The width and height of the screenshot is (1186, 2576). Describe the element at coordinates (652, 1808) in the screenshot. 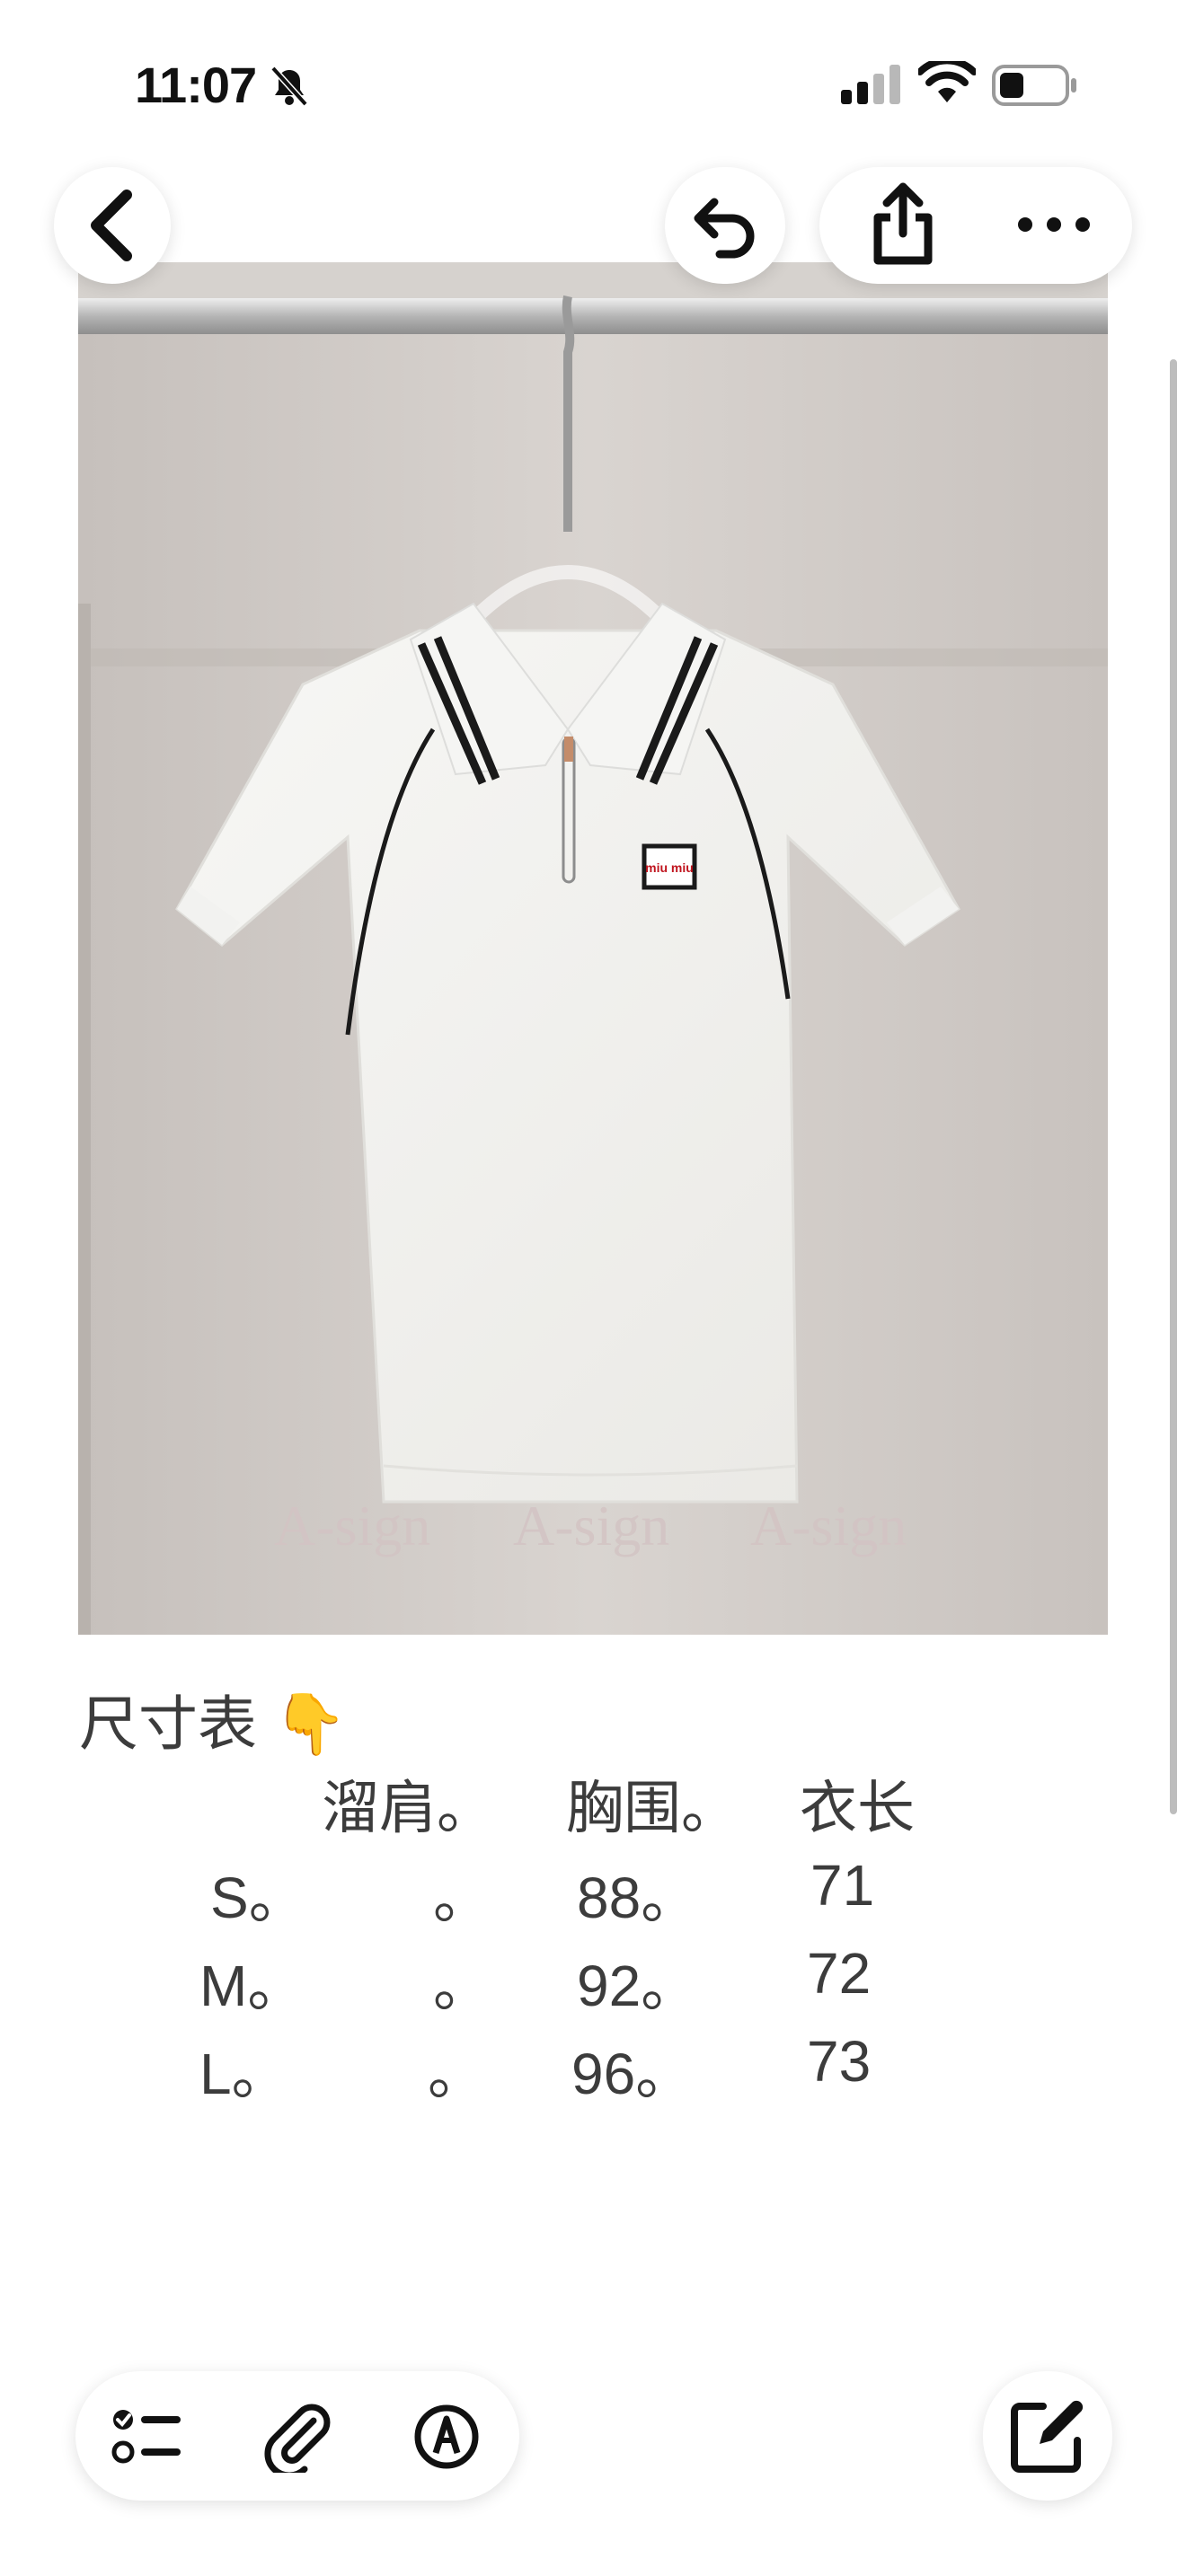

I see `header-chest: 胸围。` at that location.